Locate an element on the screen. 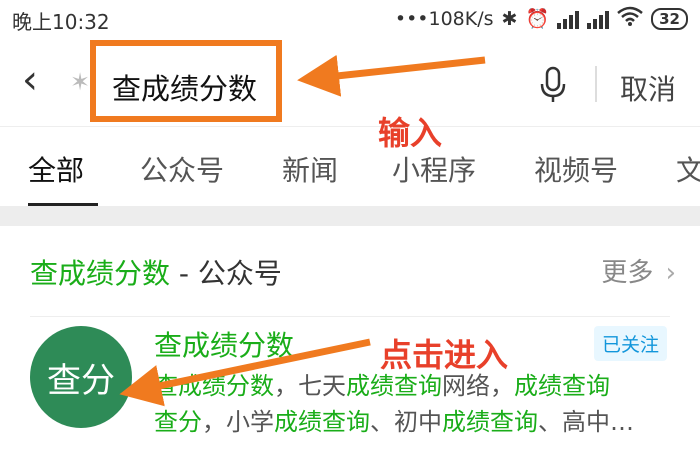 The width and height of the screenshot is (700, 470). microphone-icon is located at coordinates (553, 85).